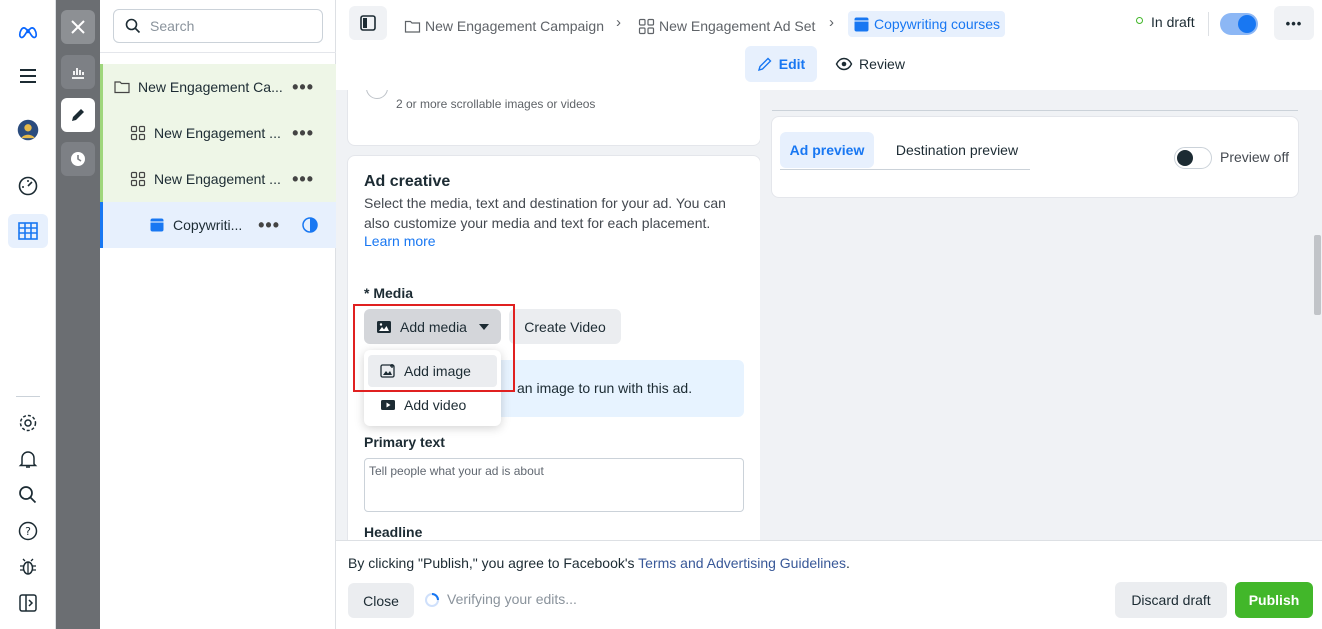  I want to click on ad-creative-title: Ad creative, so click(407, 181).